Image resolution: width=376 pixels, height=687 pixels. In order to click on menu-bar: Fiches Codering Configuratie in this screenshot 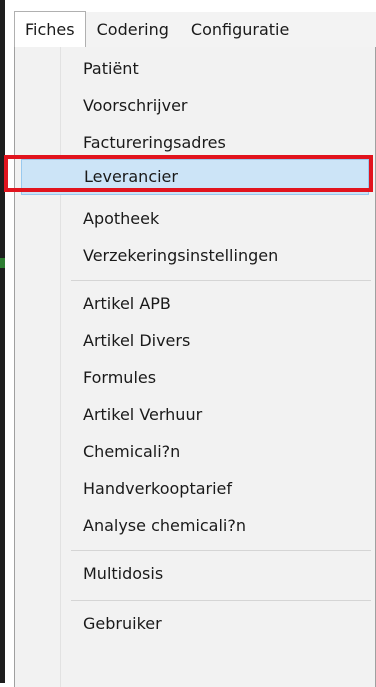, I will do `click(195, 29)`.